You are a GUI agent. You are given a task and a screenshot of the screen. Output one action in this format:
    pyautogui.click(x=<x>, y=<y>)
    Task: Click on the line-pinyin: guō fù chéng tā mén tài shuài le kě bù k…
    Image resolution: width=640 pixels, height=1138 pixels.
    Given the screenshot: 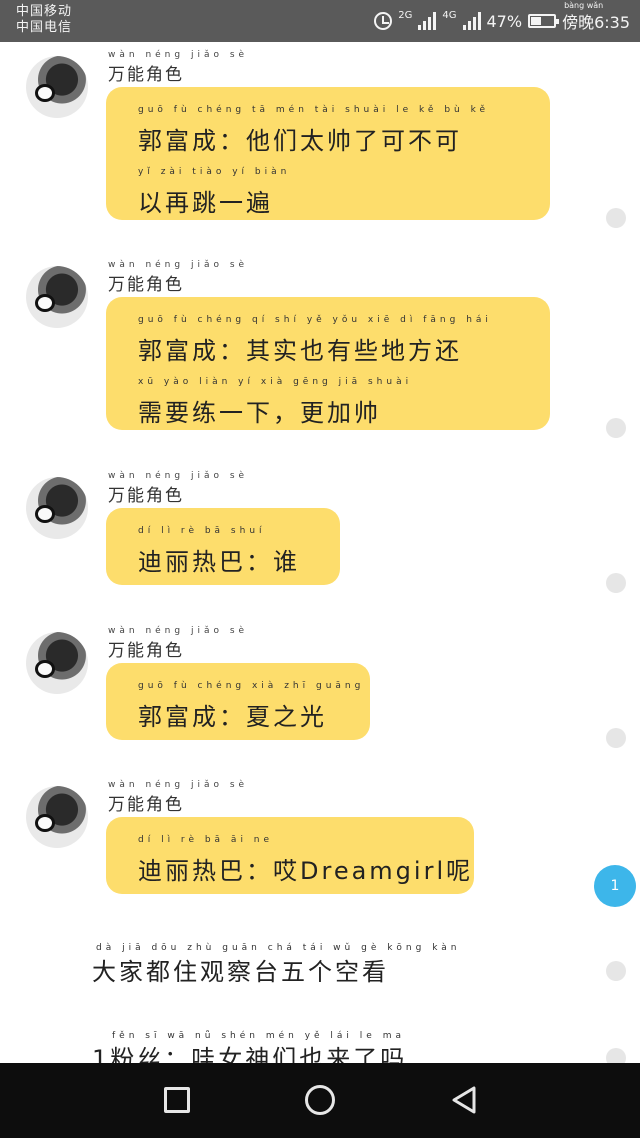 What is the action you would take?
    pyautogui.click(x=314, y=110)
    